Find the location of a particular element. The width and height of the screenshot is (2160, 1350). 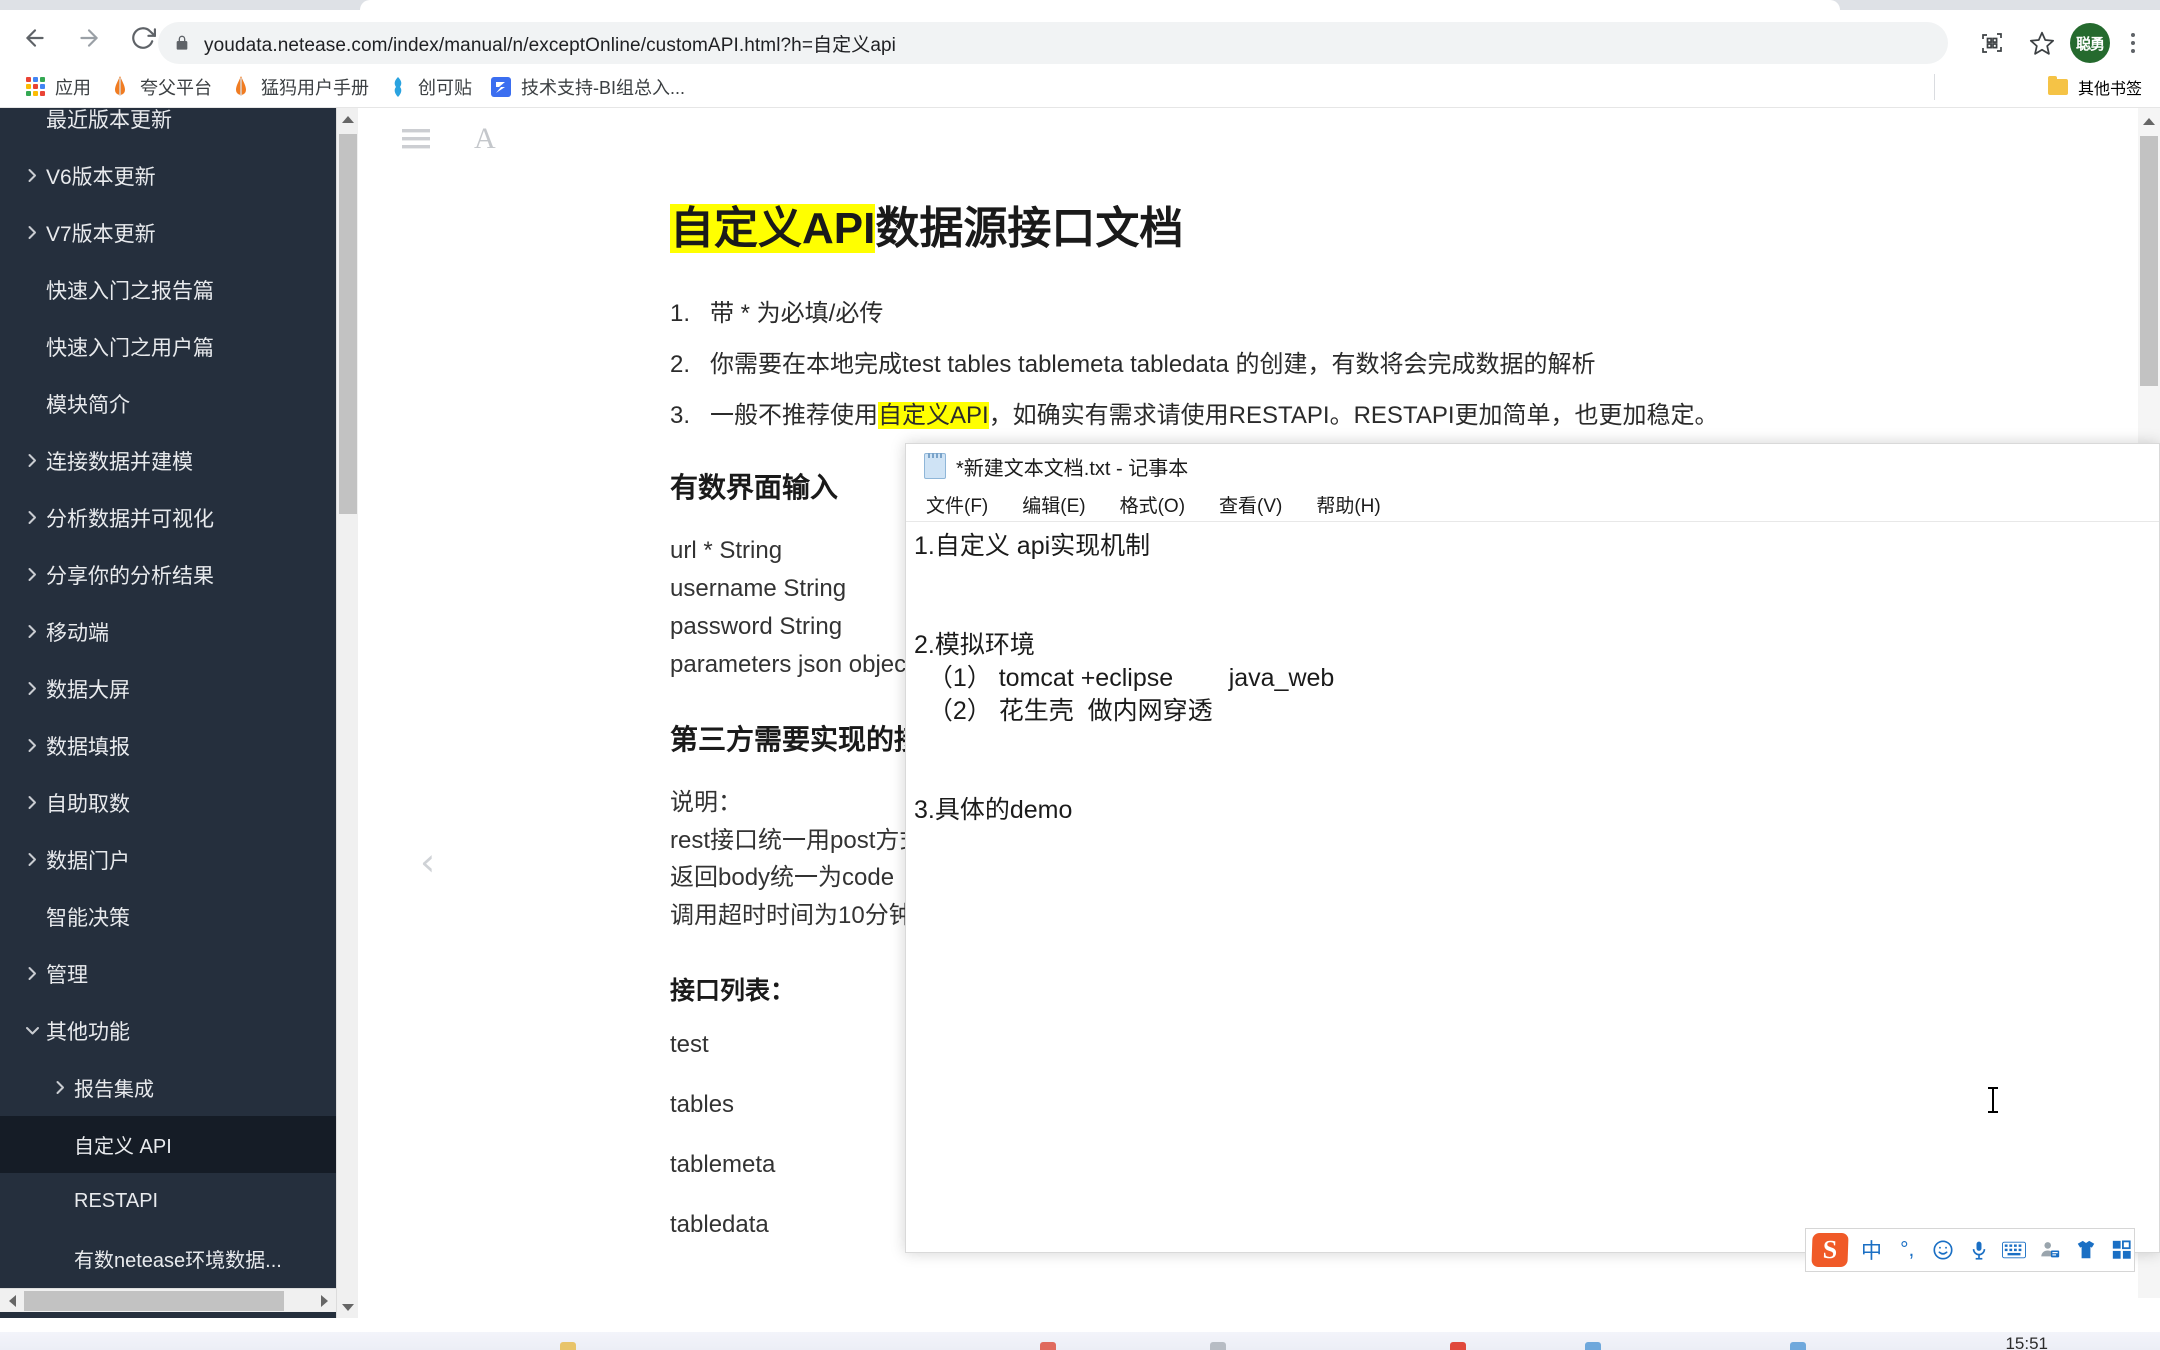

browser-menu-icon is located at coordinates (2133, 43).